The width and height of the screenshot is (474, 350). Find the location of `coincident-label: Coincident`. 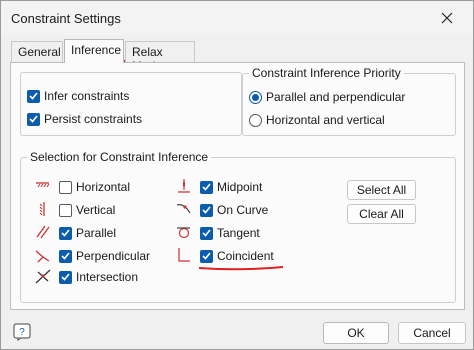

coincident-label: Coincident is located at coordinates (245, 256).